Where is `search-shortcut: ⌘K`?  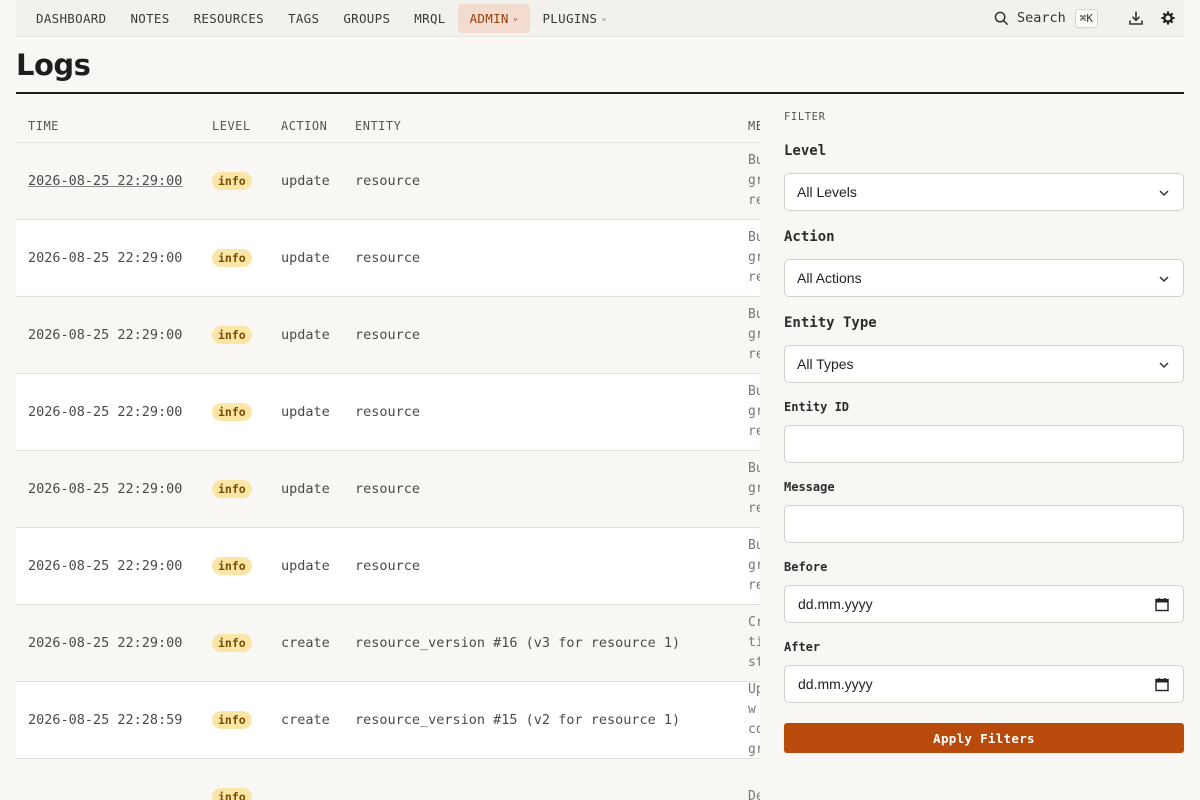 search-shortcut: ⌘K is located at coordinates (1086, 18).